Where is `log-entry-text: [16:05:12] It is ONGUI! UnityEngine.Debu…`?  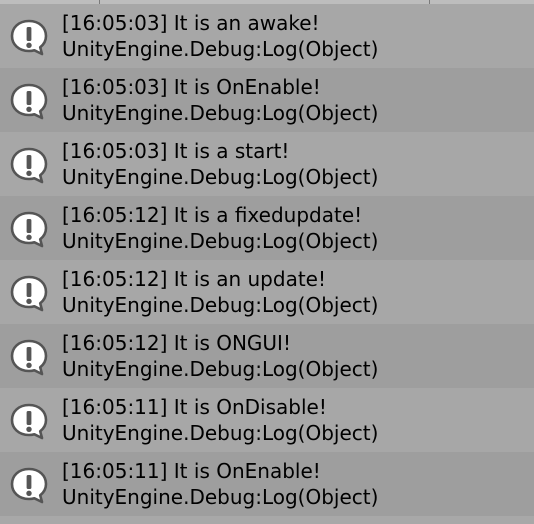
log-entry-text: [16:05:12] It is ONGUI! UnityEngine.Debu… is located at coordinates (220, 356).